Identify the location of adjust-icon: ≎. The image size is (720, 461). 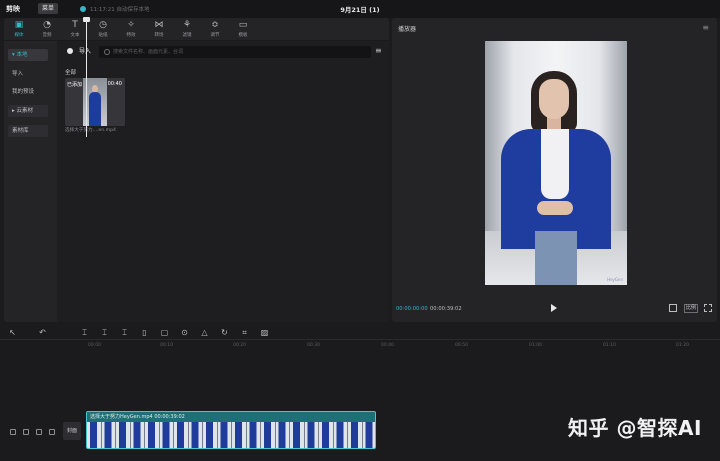
(215, 25).